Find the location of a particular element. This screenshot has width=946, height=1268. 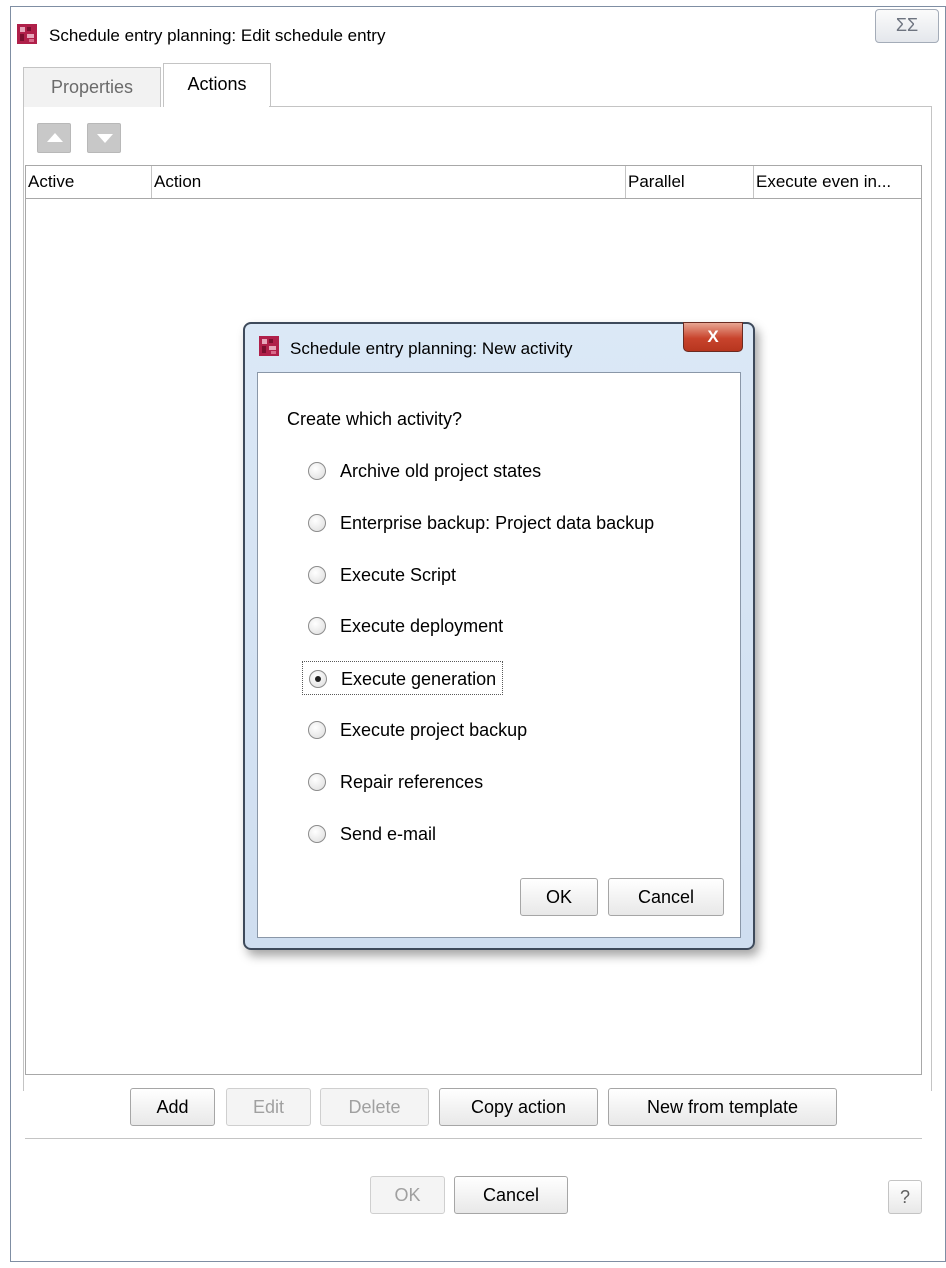

tab-actions: Actions is located at coordinates (217, 85).